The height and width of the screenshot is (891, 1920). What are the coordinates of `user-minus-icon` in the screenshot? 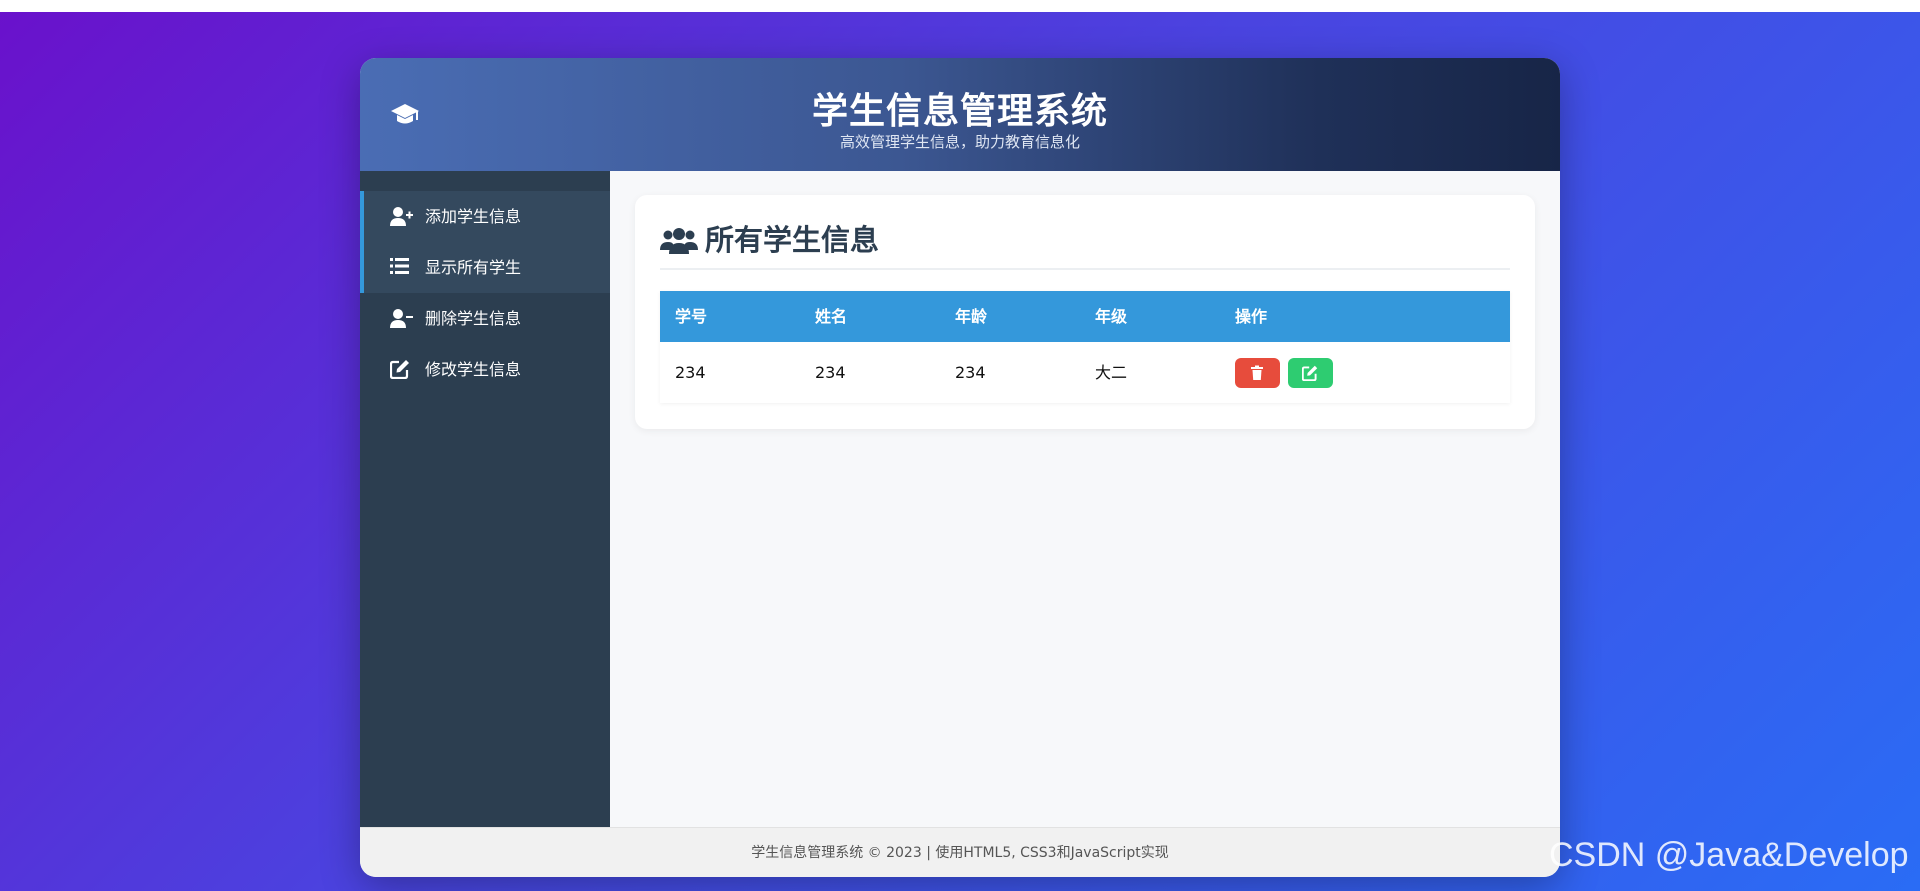 It's located at (401, 319).